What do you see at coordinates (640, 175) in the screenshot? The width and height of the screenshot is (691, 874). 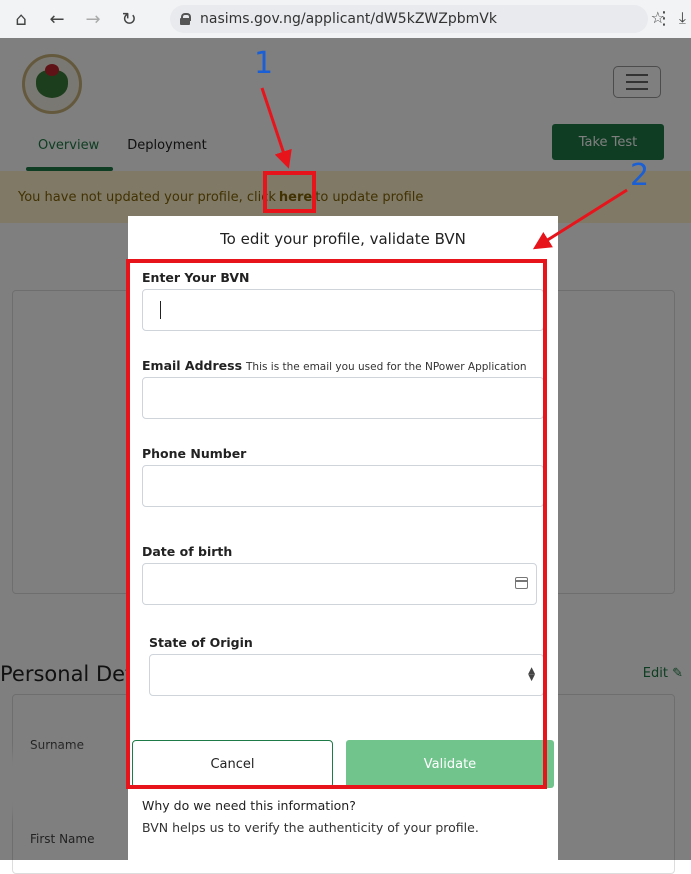 I see `annotation-label-2: 2` at bounding box center [640, 175].